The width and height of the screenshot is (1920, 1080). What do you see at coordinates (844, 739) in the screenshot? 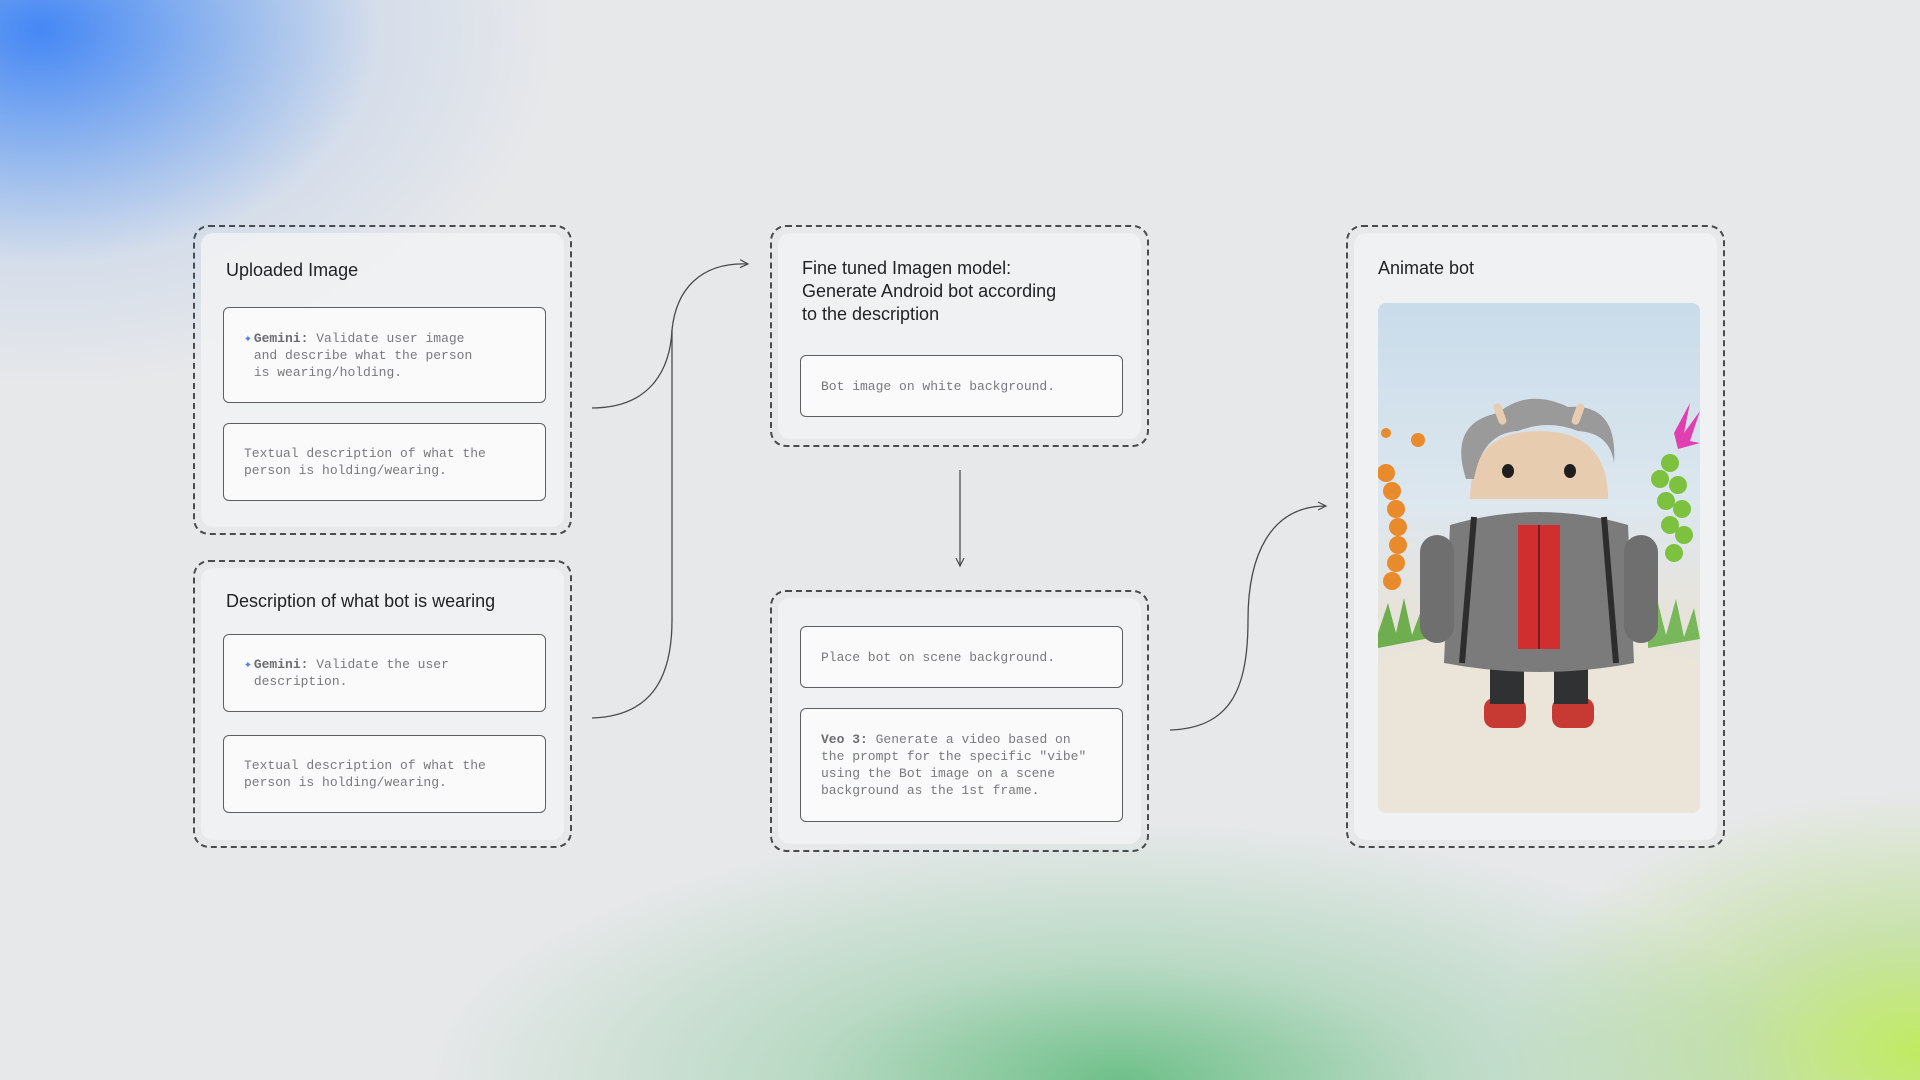
I see `veo-label: Veo 3:` at bounding box center [844, 739].